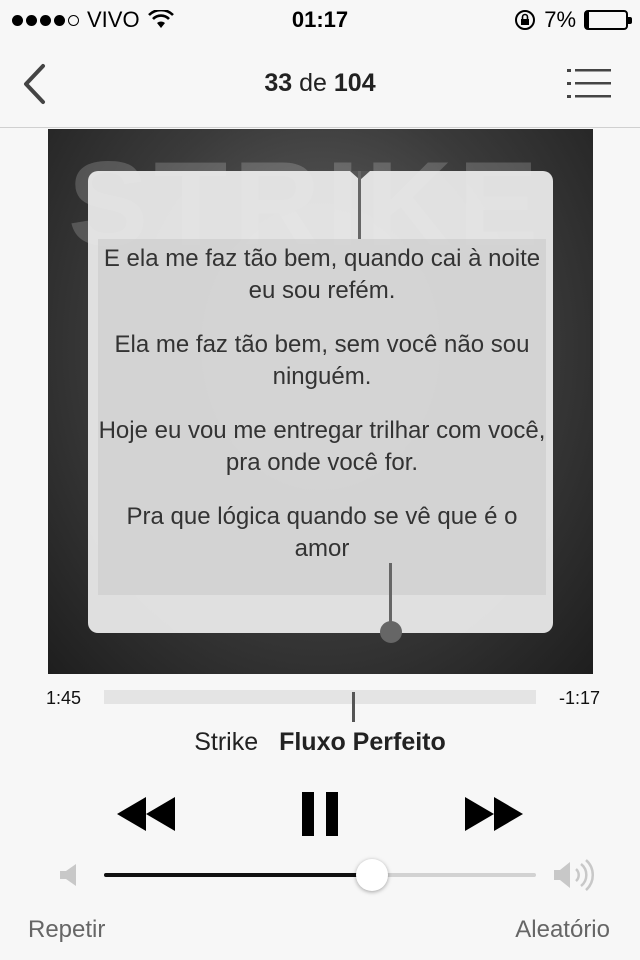 The height and width of the screenshot is (960, 640). What do you see at coordinates (362, 742) in the screenshot?
I see `song-title: Fluxo Perfeito` at bounding box center [362, 742].